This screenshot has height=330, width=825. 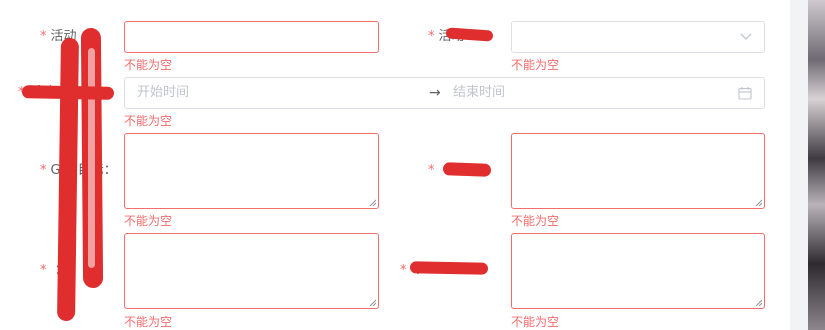 I want to click on redaction-mark-inner, so click(x=91, y=158).